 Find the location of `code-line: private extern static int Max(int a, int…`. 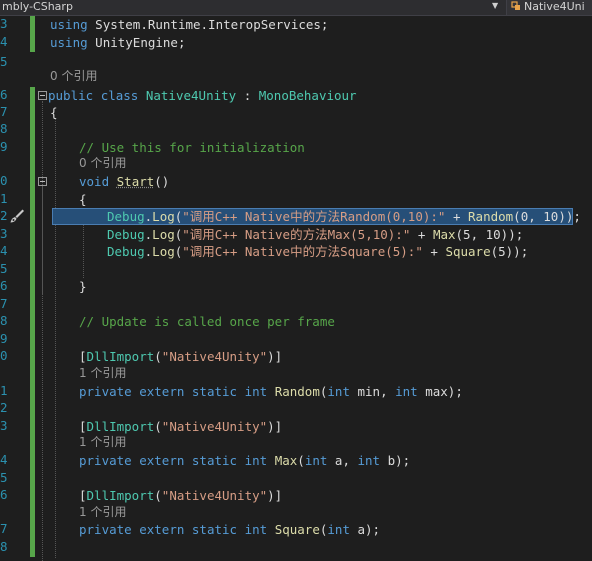

code-line: private extern static int Max(int a, int… is located at coordinates (244, 460).